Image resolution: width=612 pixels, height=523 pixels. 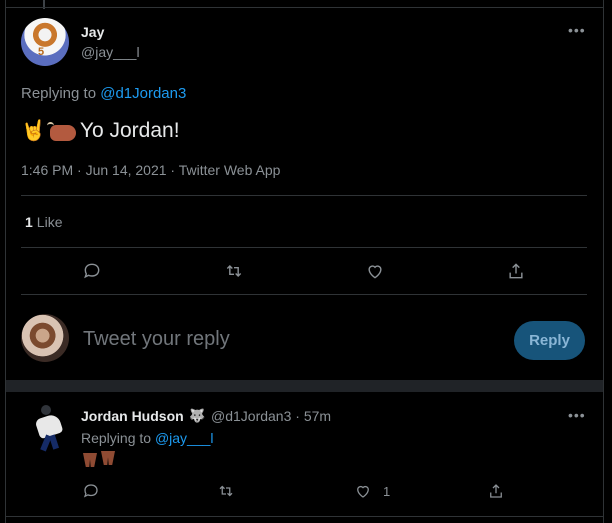 I want to click on sign-of-horns-emoji-icon: 🤘, so click(x=33, y=131).